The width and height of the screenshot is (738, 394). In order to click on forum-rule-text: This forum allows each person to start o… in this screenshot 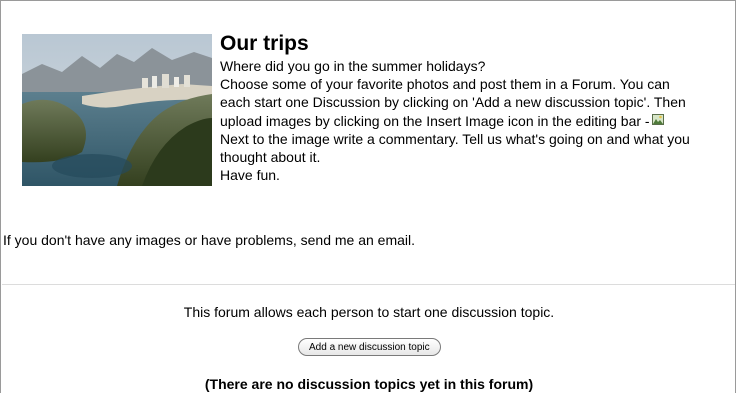, I will do `click(369, 312)`.